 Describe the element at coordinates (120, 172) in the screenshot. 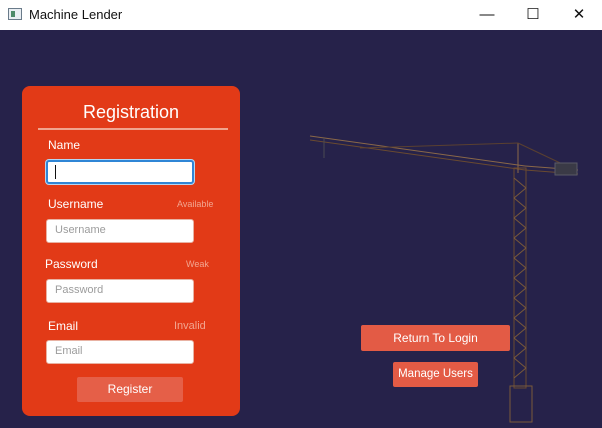

I see `name-field` at that location.